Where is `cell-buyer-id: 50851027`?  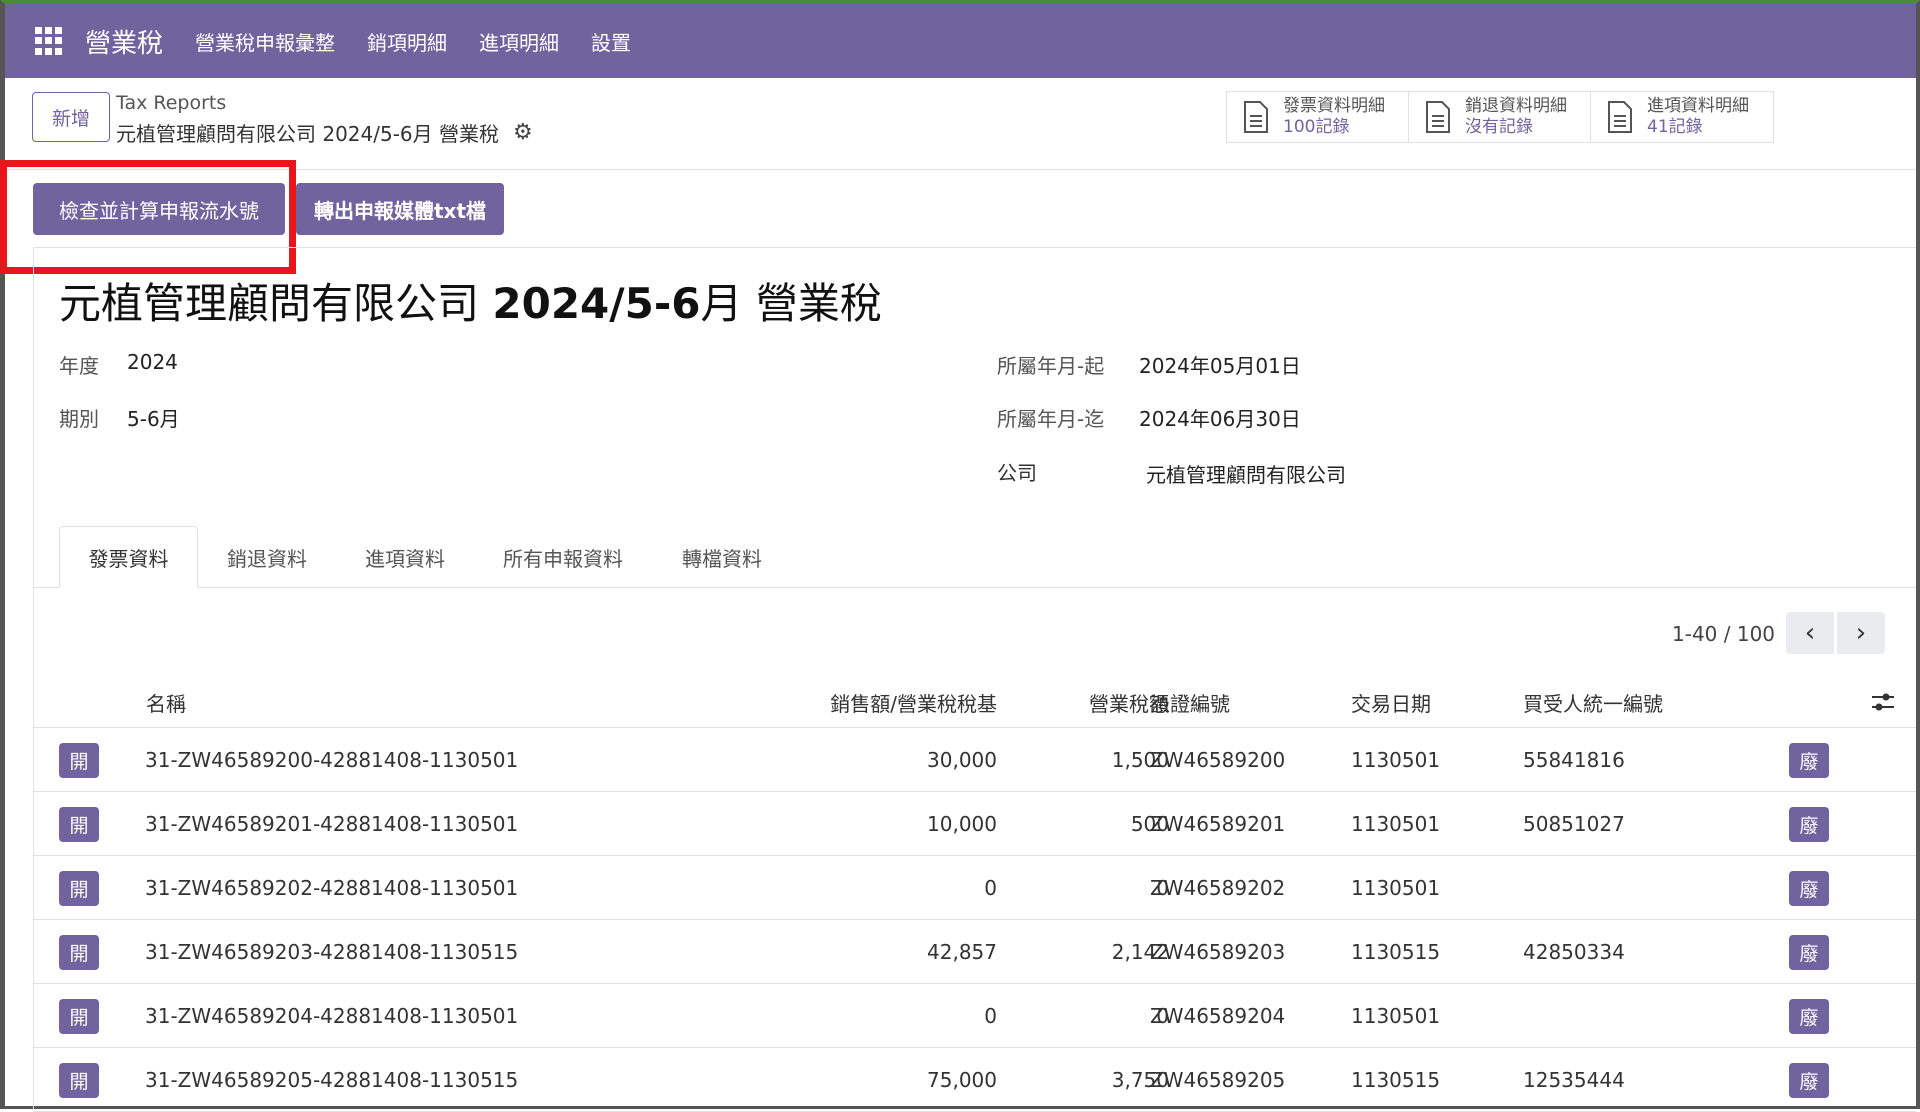 cell-buyer-id: 50851027 is located at coordinates (1574, 824).